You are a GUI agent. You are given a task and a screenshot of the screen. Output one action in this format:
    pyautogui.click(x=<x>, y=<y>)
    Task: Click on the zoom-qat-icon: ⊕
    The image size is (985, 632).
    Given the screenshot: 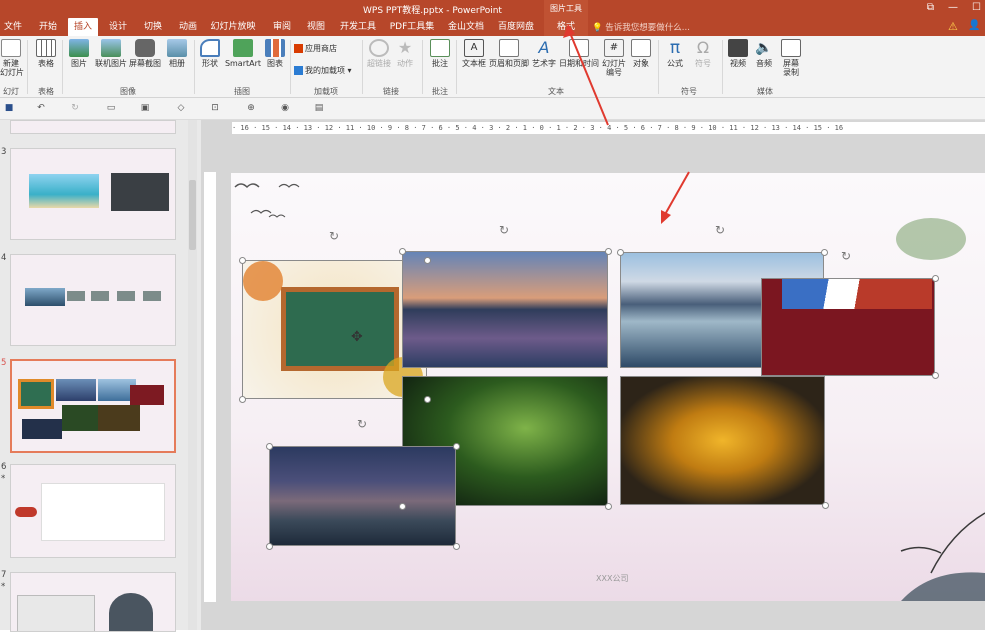 What is the action you would take?
    pyautogui.click(x=251, y=108)
    